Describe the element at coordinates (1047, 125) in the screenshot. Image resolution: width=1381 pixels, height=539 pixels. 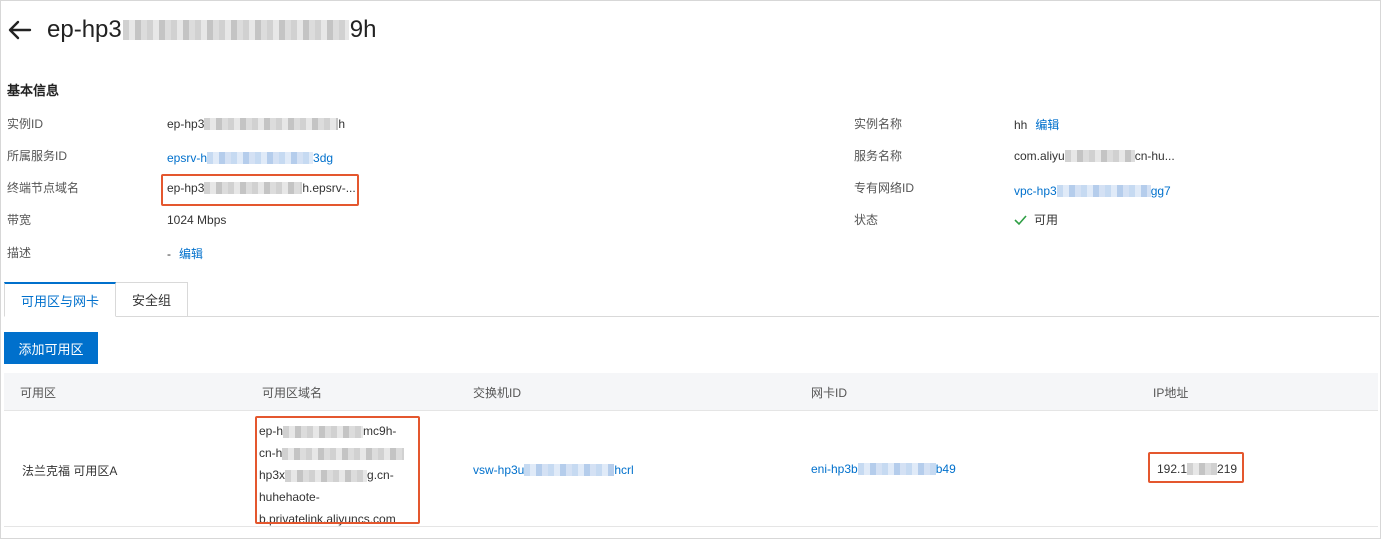
I see `edit-instance-name-link: 编辑` at that location.